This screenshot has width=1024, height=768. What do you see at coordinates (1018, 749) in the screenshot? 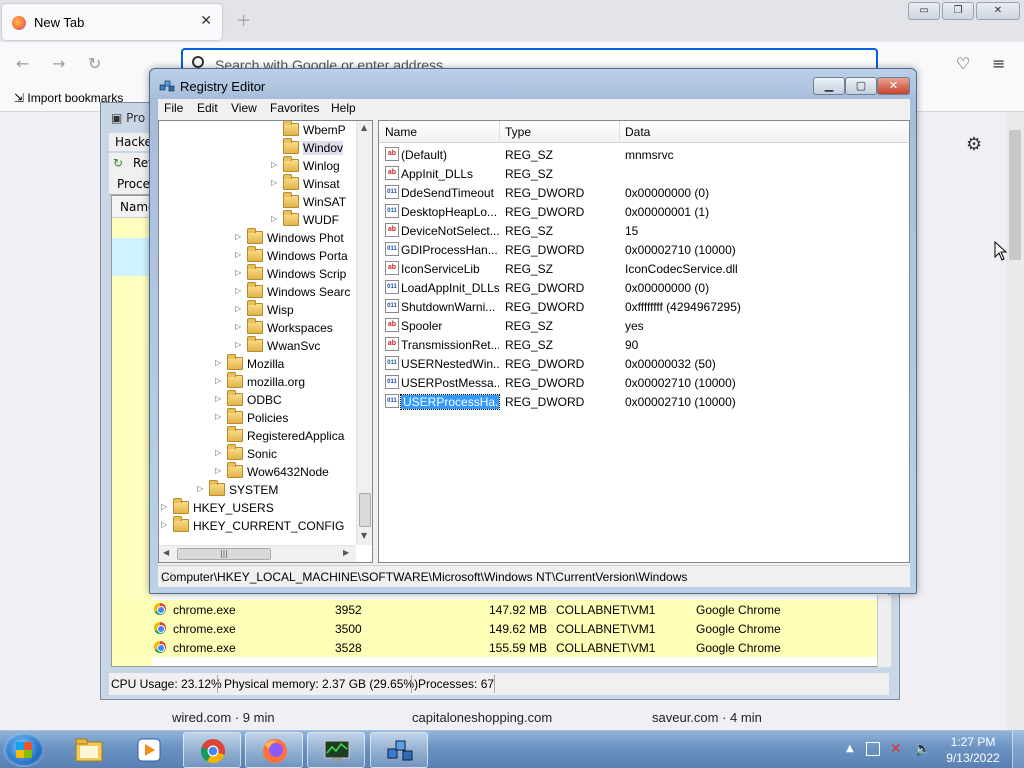
I see `show-desktop-button` at bounding box center [1018, 749].